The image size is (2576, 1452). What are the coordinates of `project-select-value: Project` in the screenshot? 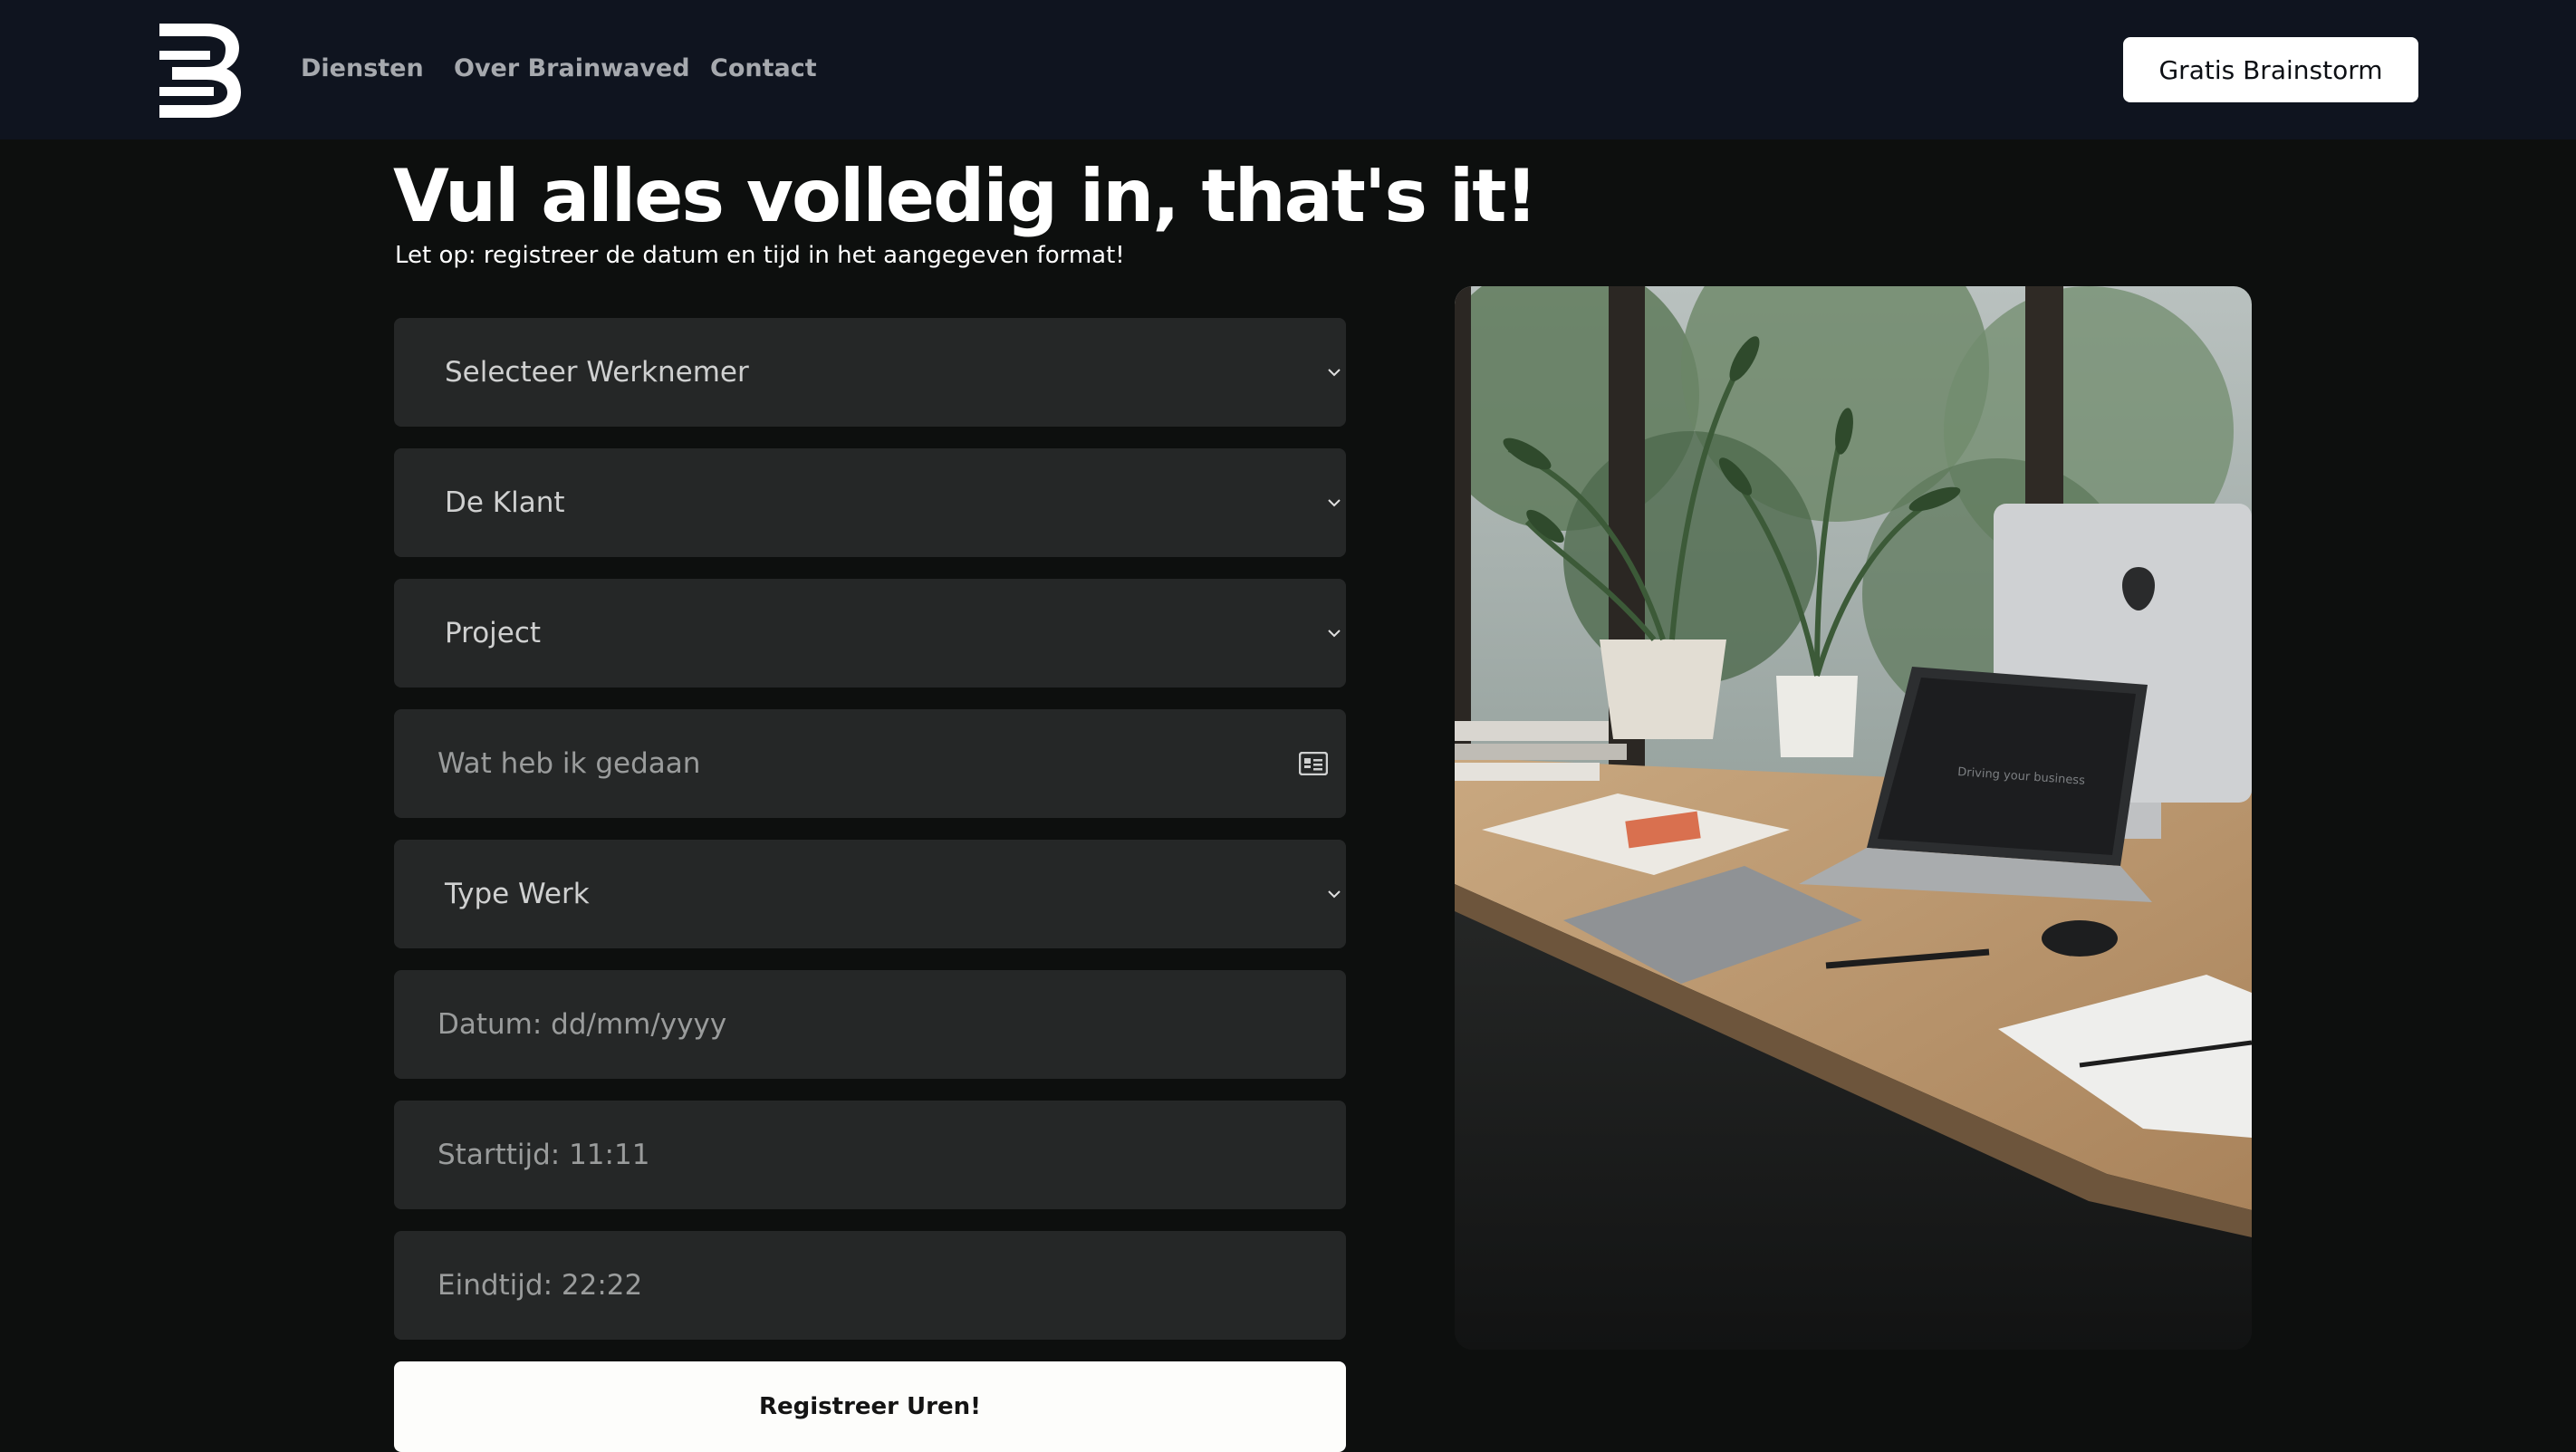 It's located at (493, 633).